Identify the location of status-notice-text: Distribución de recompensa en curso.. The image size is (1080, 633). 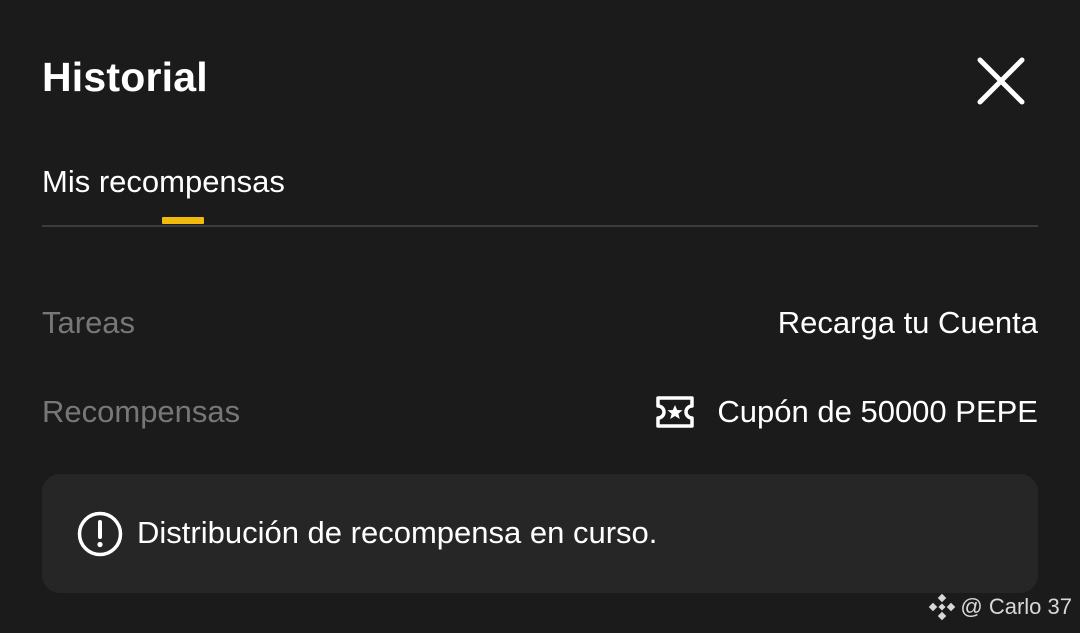
(397, 532).